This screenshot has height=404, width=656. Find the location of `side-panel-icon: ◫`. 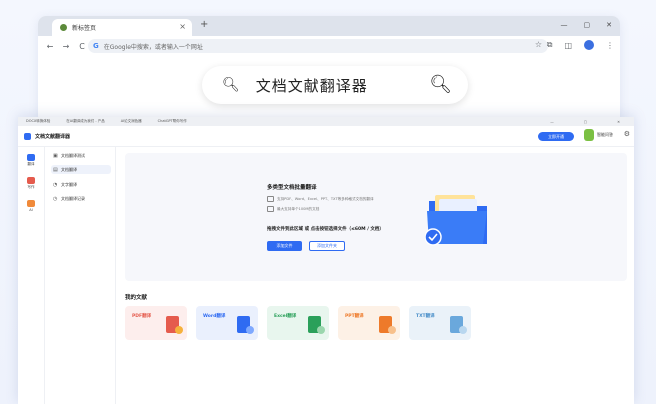

side-panel-icon: ◫ is located at coordinates (568, 45).